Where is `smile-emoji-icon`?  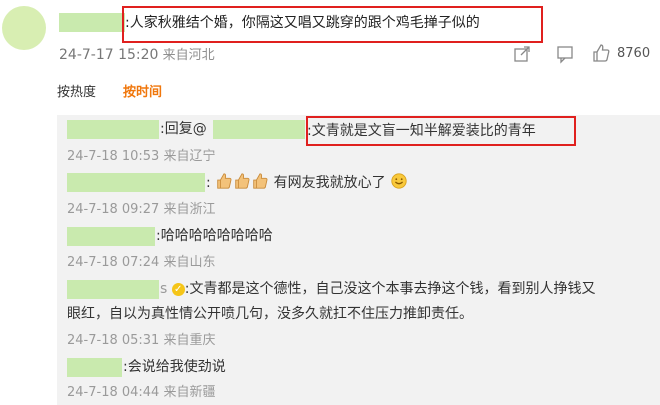 smile-emoji-icon is located at coordinates (399, 181).